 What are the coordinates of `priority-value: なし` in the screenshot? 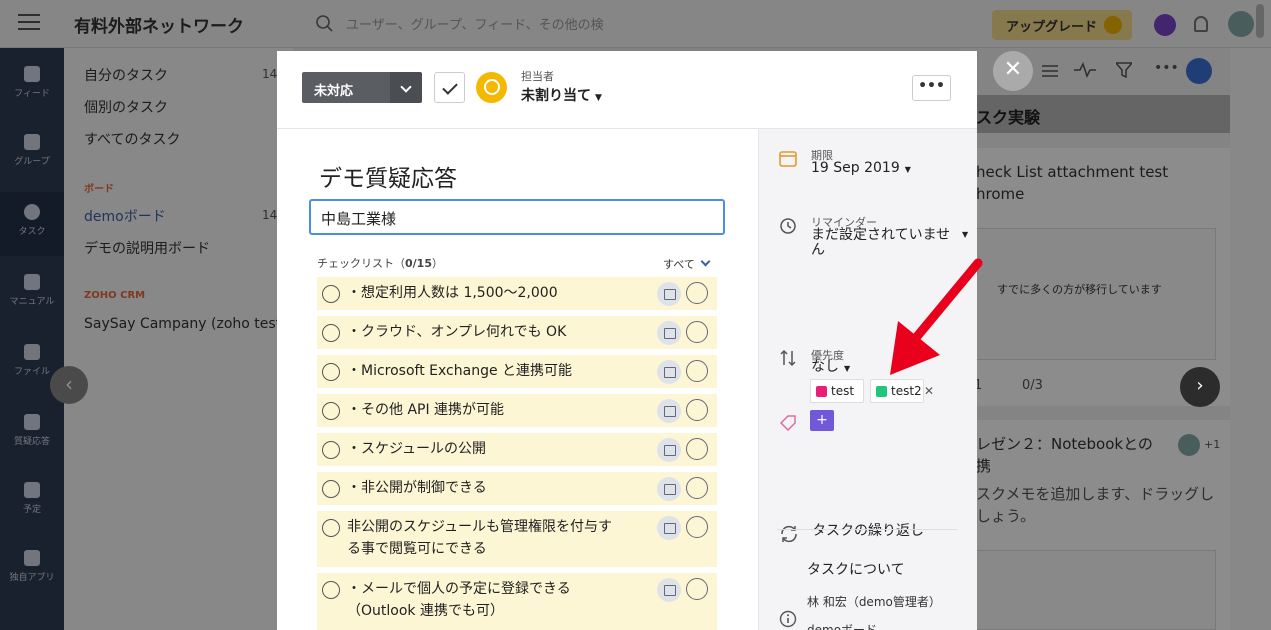 It's located at (825, 367).